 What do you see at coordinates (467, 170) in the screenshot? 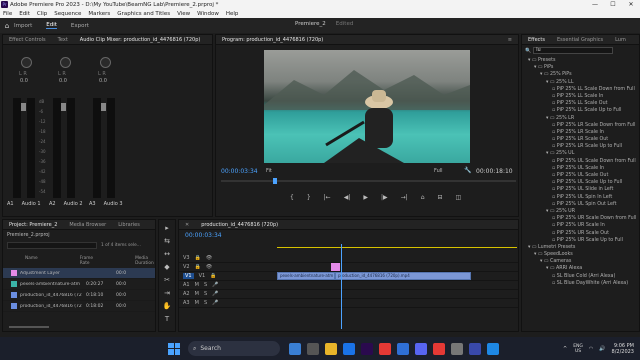
I see `wrench-icon: 🔧` at bounding box center [467, 170].